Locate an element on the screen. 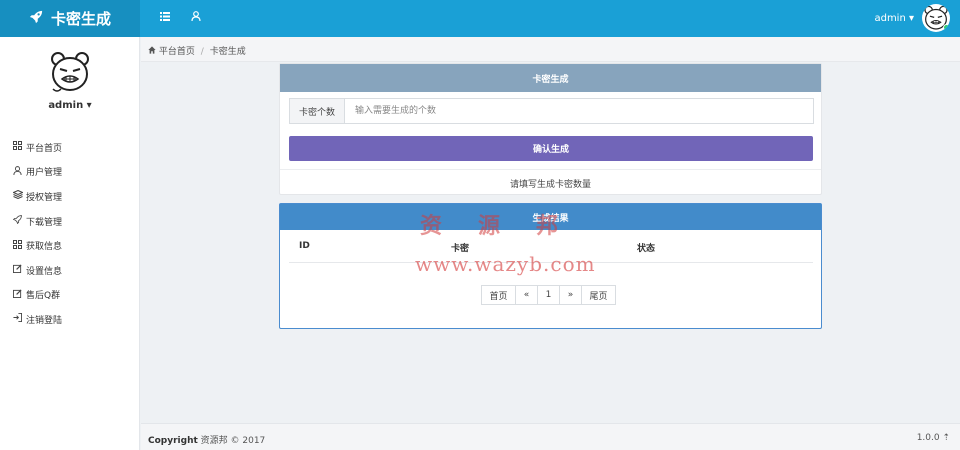 The height and width of the screenshot is (450, 960). prev-page-button: « is located at coordinates (526, 295).